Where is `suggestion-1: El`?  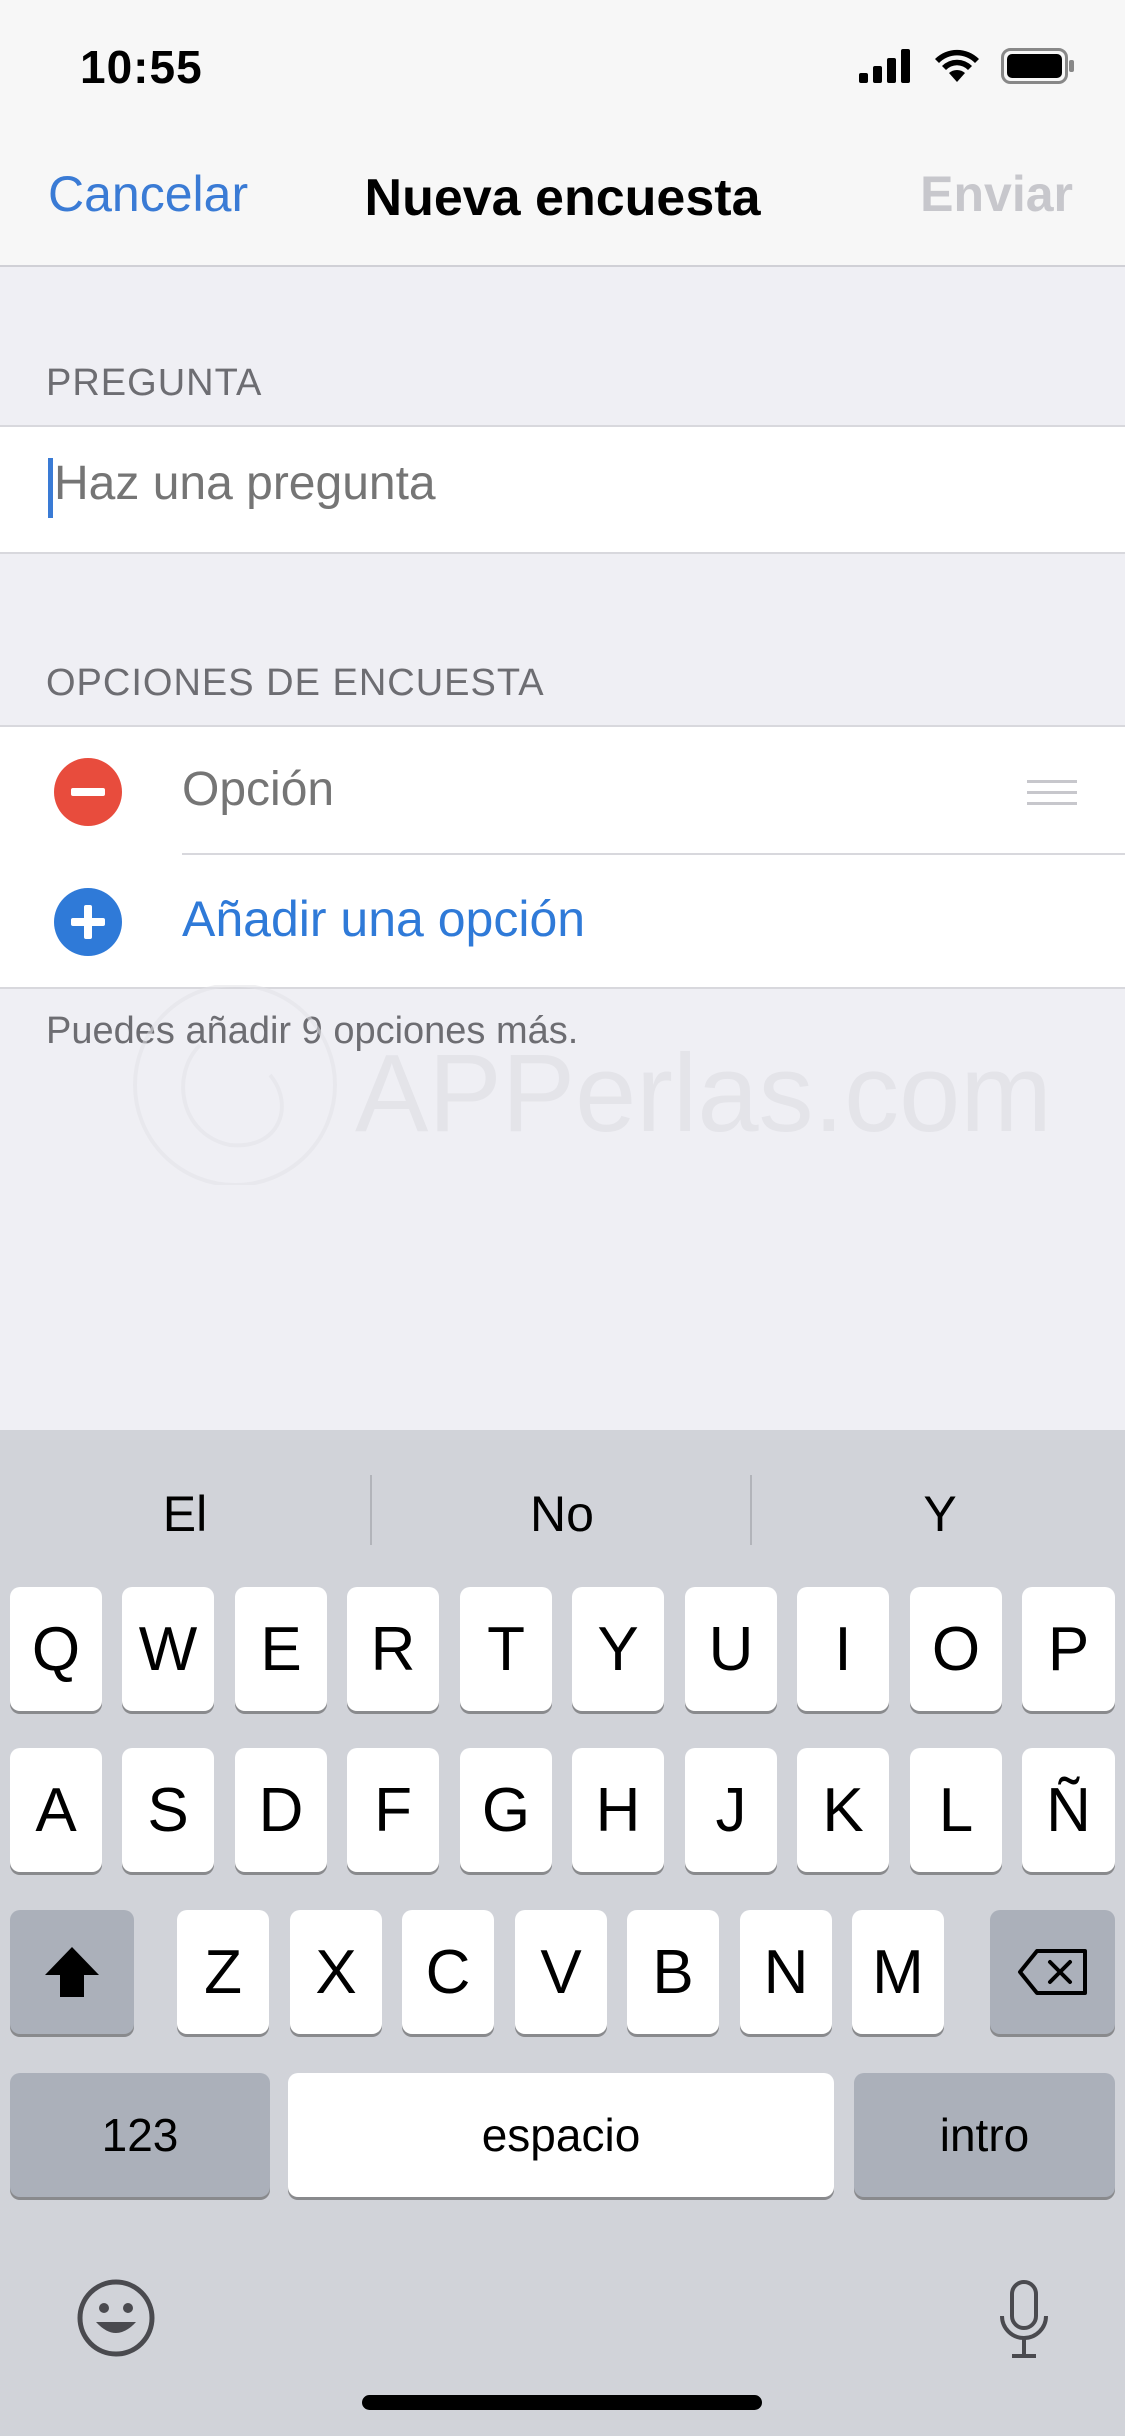 suggestion-1: El is located at coordinates (185, 1514).